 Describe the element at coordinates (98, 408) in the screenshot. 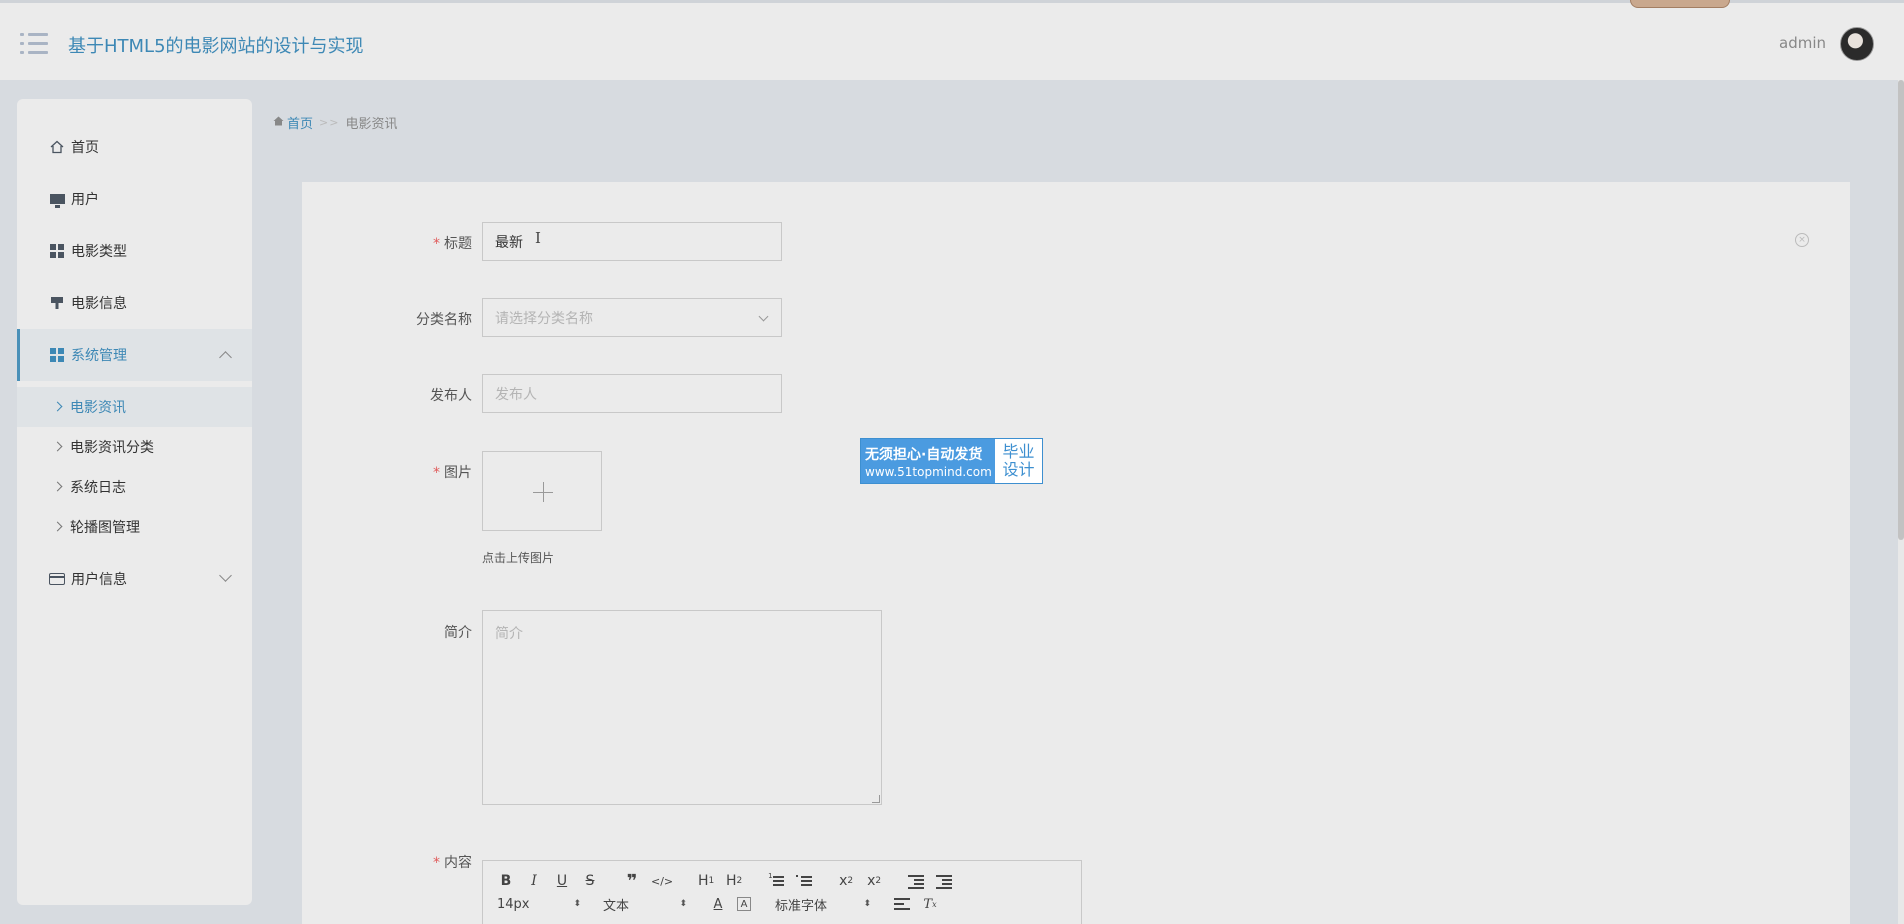

I see `sidebar-subitem-label: 电影资讯` at that location.